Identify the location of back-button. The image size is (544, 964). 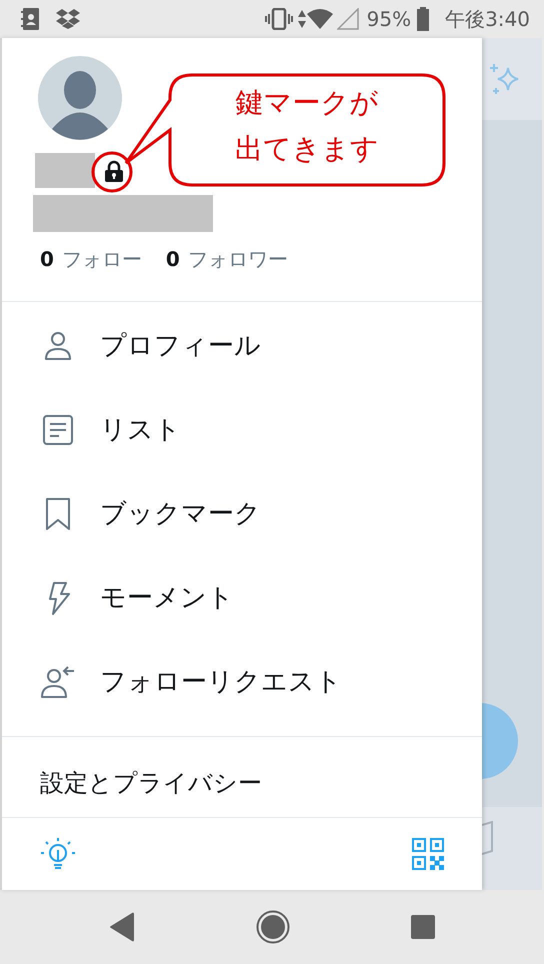
(121, 927).